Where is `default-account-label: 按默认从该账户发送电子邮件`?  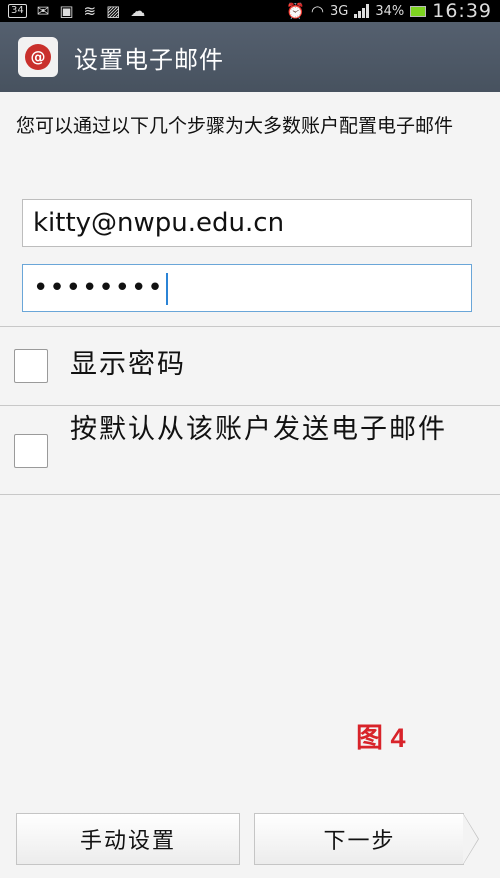
default-account-label: 按默认从该账户发送电子邮件 is located at coordinates (258, 429).